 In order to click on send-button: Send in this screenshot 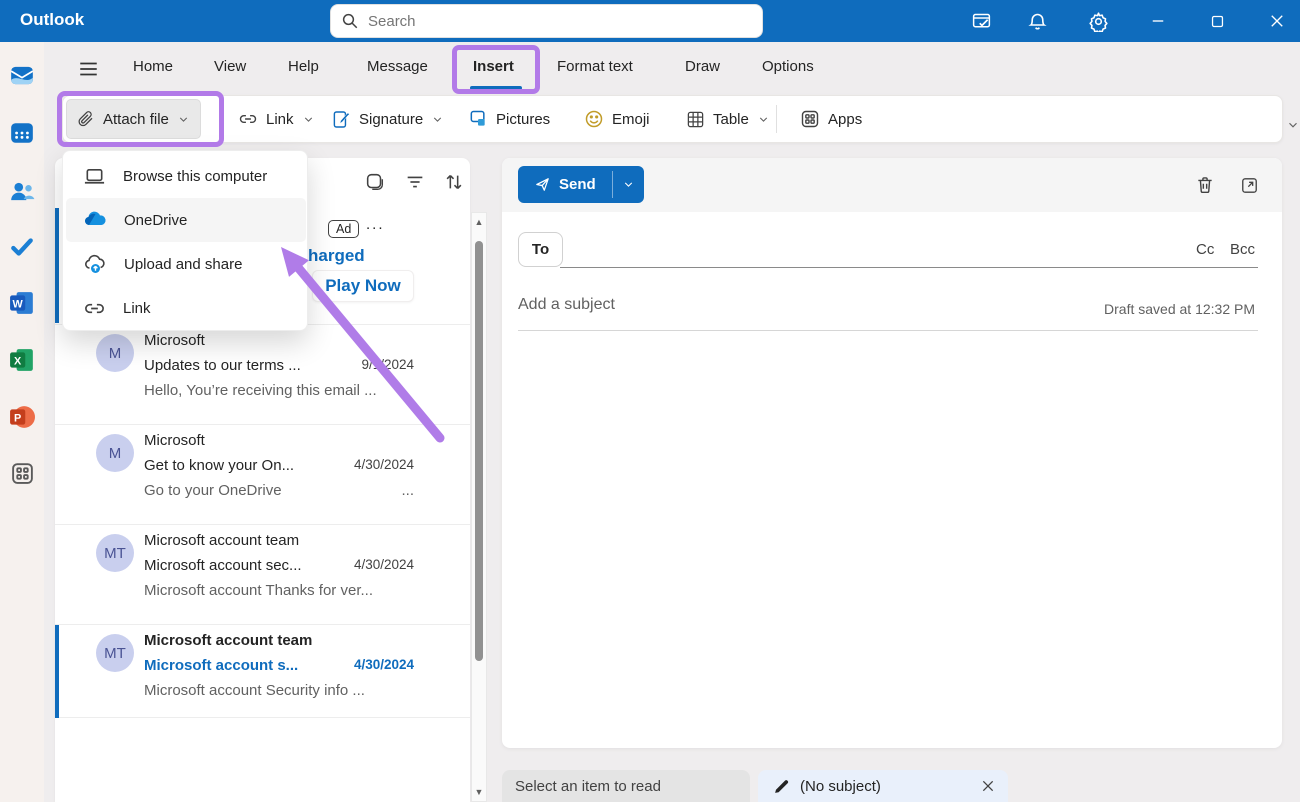, I will do `click(565, 184)`.